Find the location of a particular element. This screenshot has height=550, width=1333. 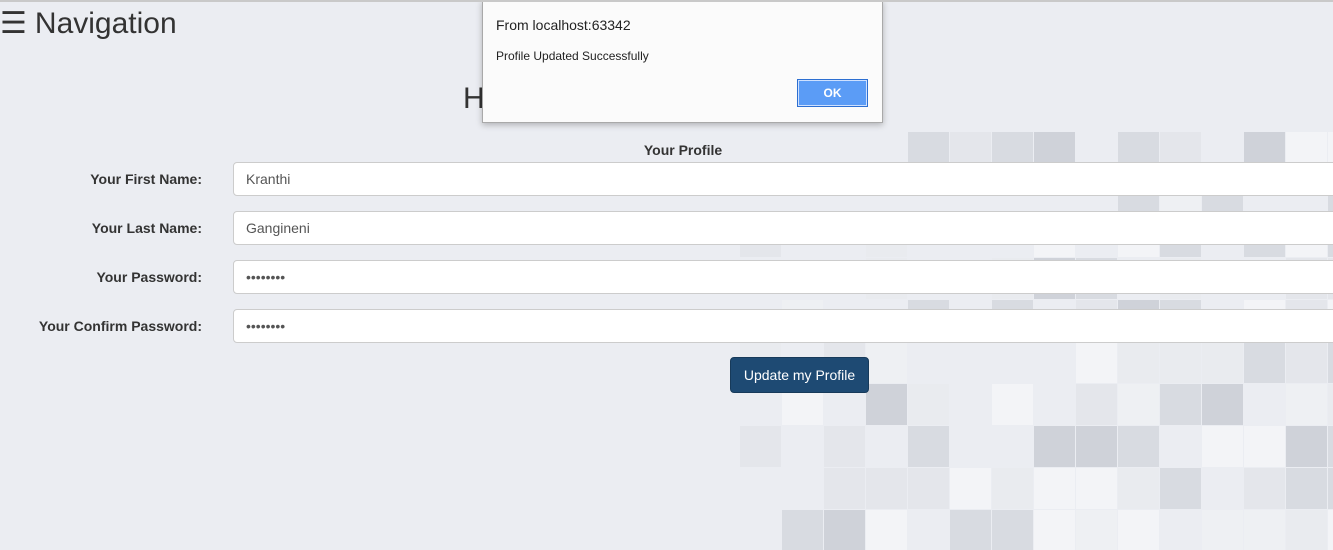

alert-title: From localhost:63342 is located at coordinates (563, 25).